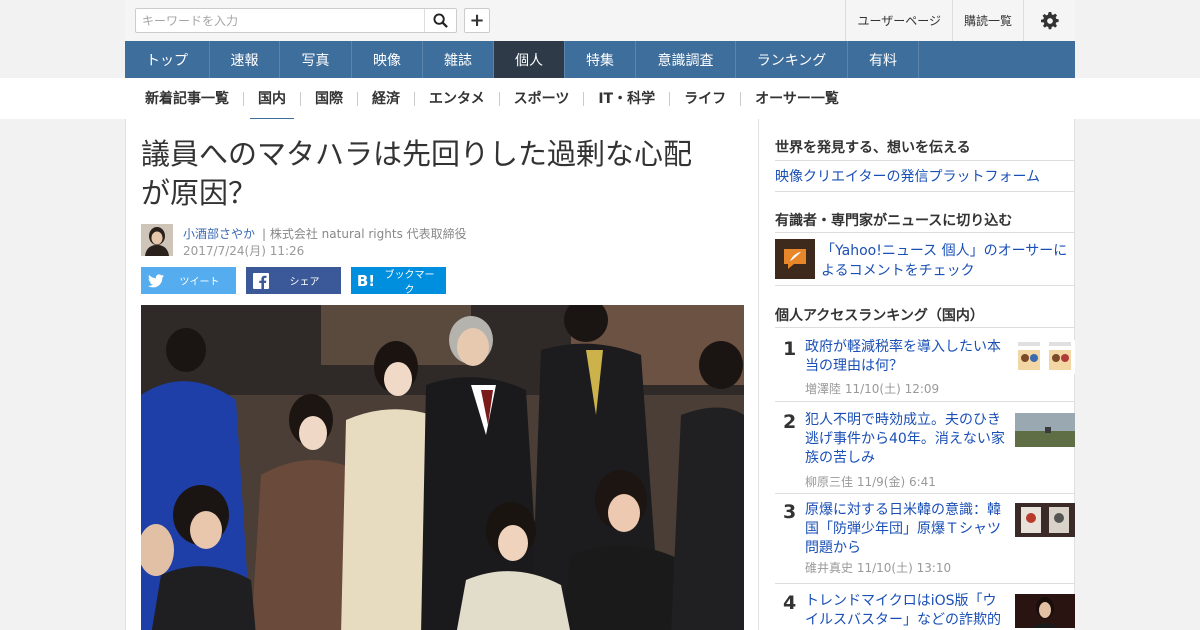 The height and width of the screenshot is (630, 1200). Describe the element at coordinates (833, 548) in the screenshot. I see `title-line: 問題から` at that location.